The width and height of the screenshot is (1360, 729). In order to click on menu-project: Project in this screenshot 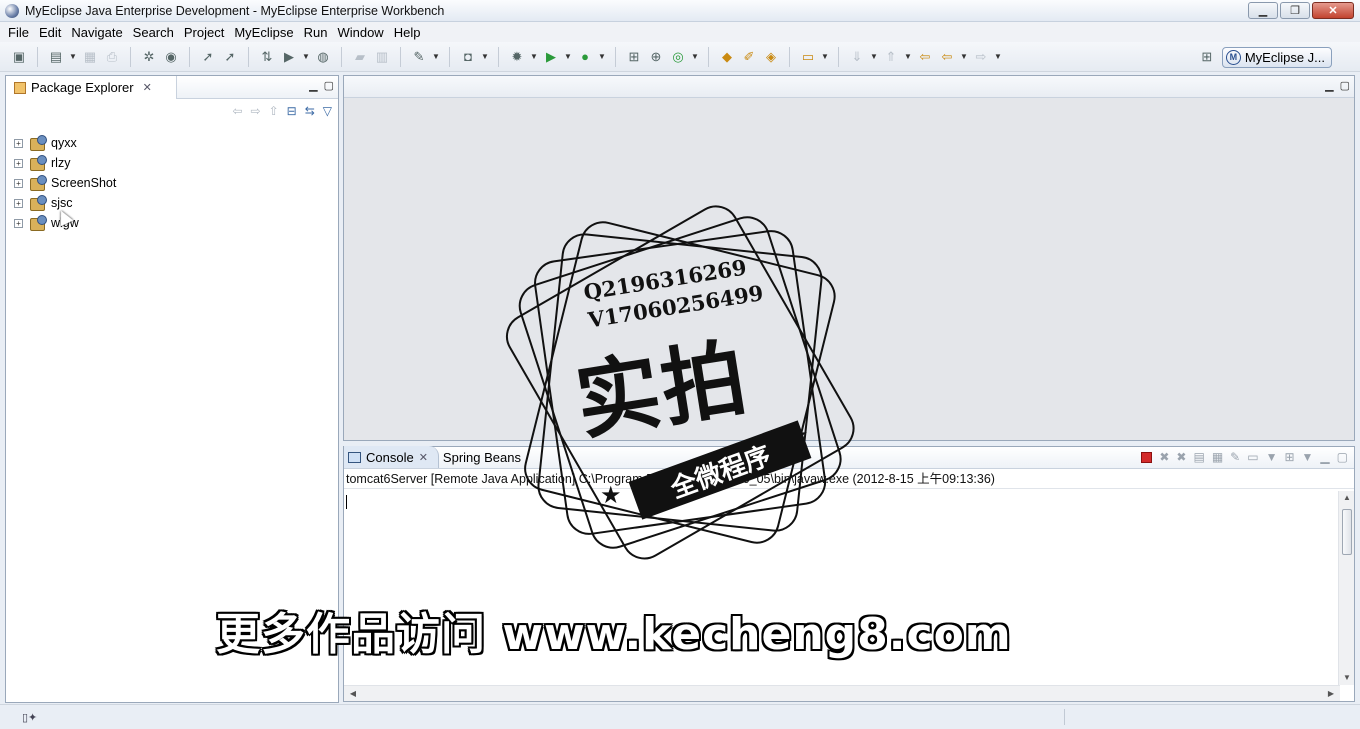, I will do `click(204, 32)`.